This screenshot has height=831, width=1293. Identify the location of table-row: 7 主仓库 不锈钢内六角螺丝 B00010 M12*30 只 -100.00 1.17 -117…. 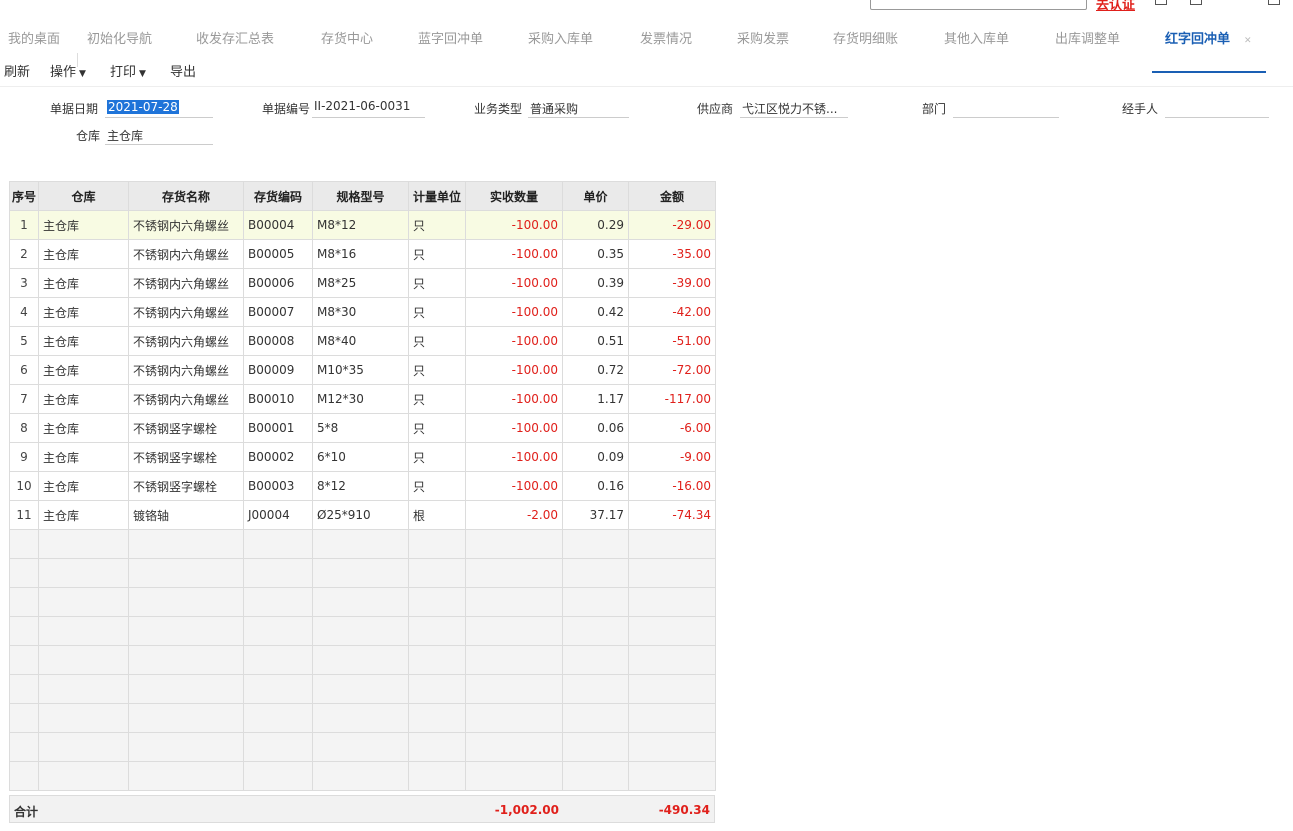
(362, 399).